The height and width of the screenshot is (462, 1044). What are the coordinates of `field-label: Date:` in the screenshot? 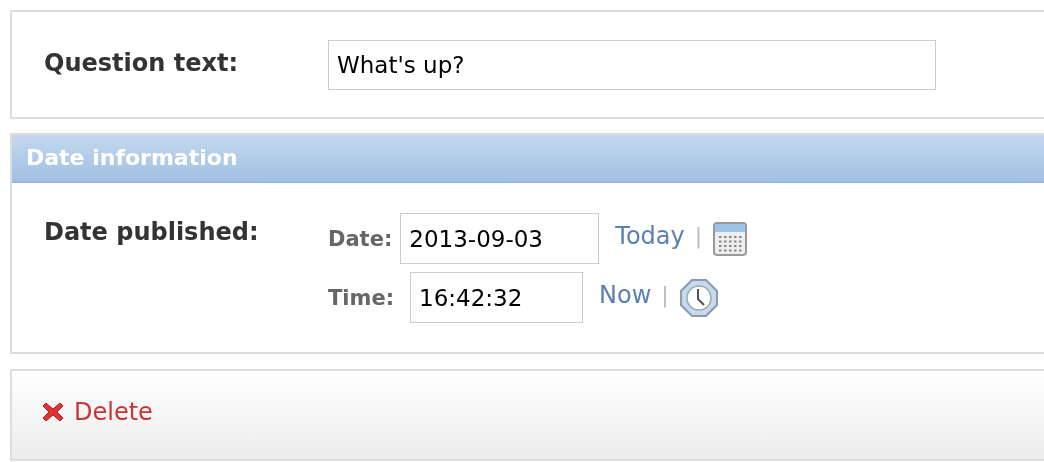 It's located at (360, 238).